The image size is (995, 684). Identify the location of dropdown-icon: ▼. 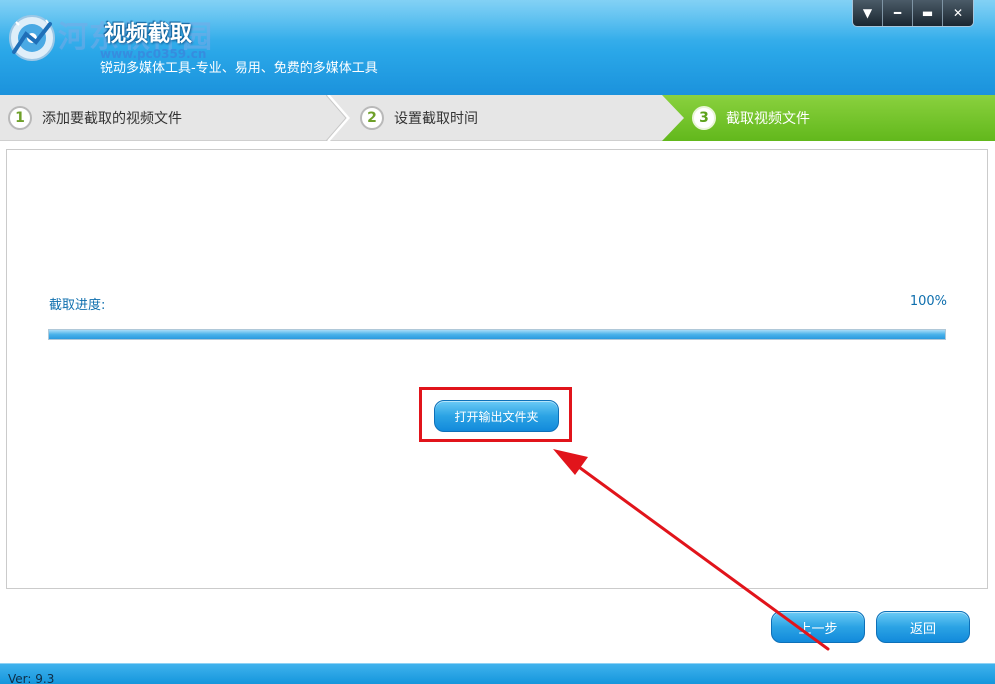
(867, 13).